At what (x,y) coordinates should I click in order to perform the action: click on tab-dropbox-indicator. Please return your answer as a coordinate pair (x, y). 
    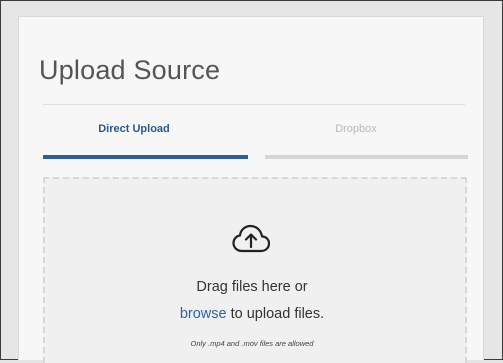
    Looking at the image, I should click on (366, 157).